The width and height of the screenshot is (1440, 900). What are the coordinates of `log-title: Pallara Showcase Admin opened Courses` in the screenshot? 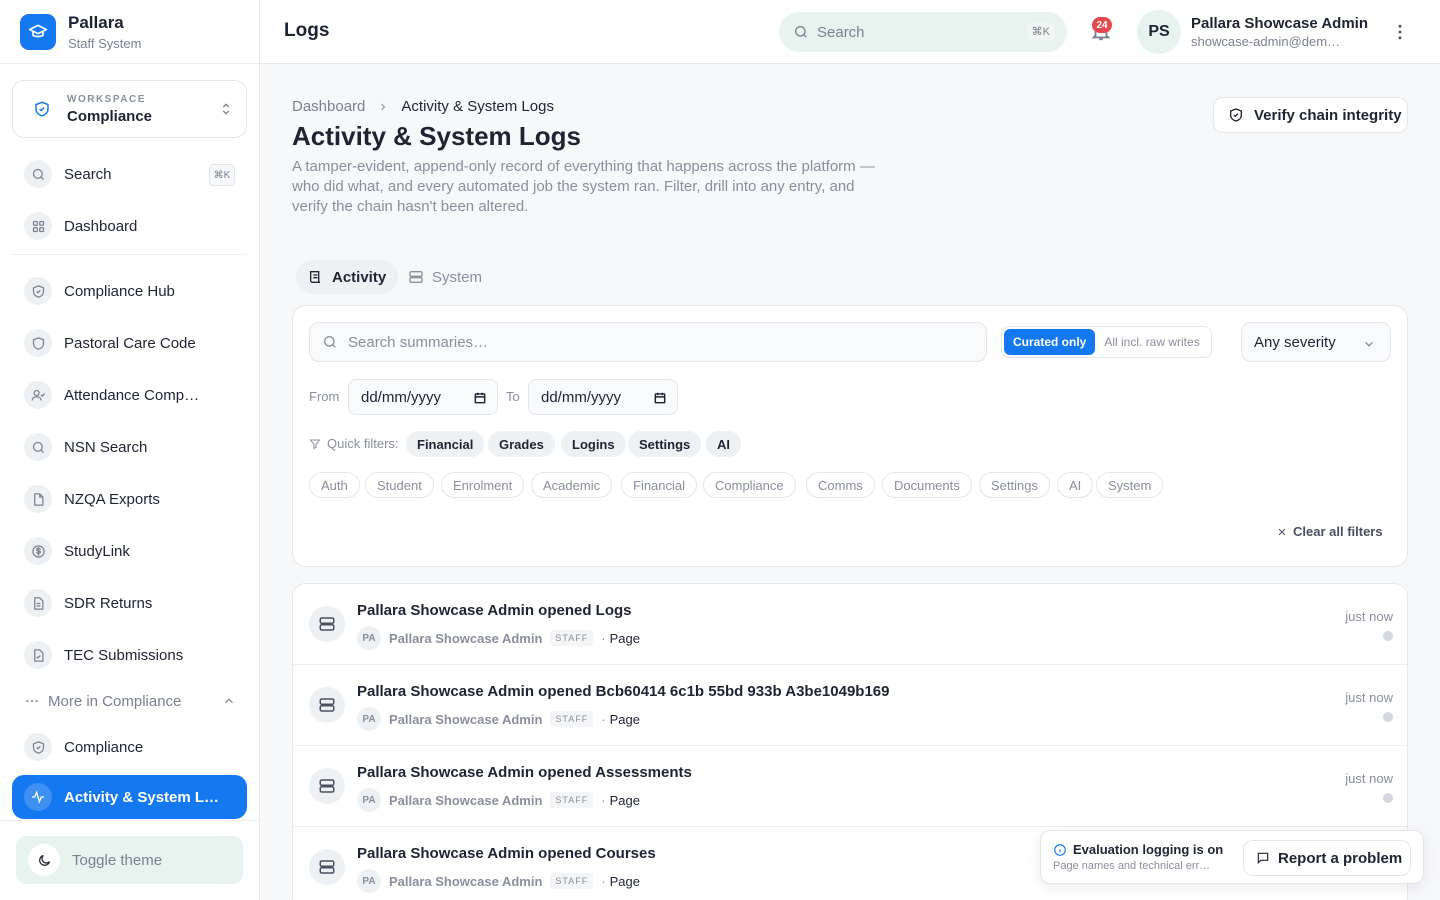 It's located at (506, 853).